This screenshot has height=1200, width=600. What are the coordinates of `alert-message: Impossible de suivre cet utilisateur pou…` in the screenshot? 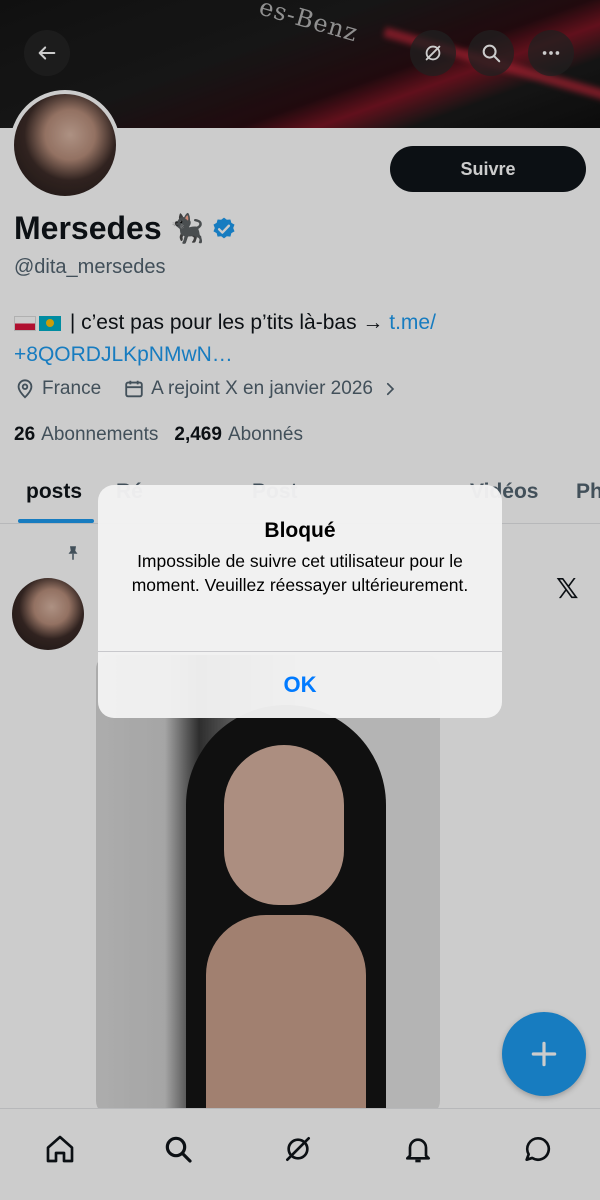 It's located at (300, 573).